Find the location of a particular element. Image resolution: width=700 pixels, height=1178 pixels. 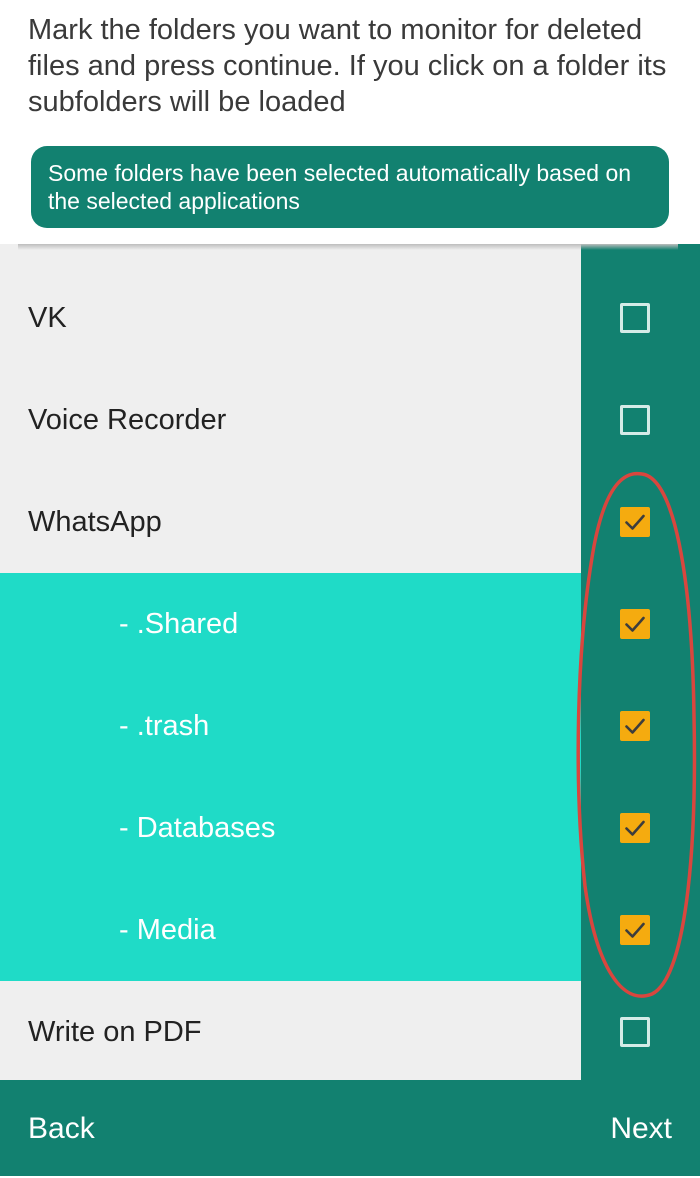

subfolder-row: - .Shared is located at coordinates (350, 624).